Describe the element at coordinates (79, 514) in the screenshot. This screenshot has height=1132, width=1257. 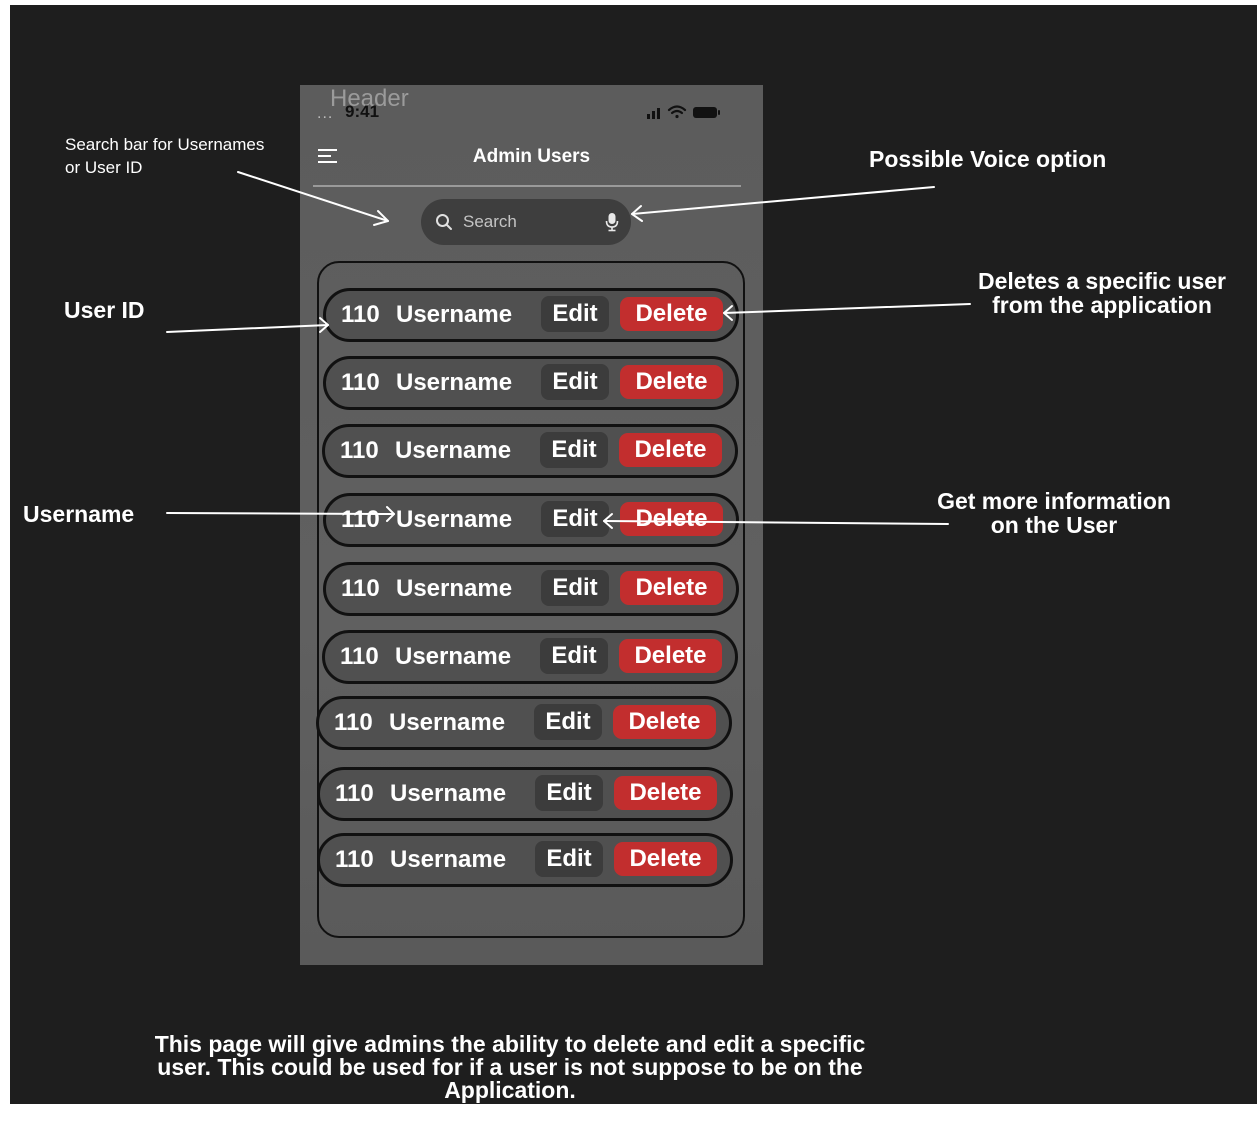
I see `username-annotation: Username` at that location.